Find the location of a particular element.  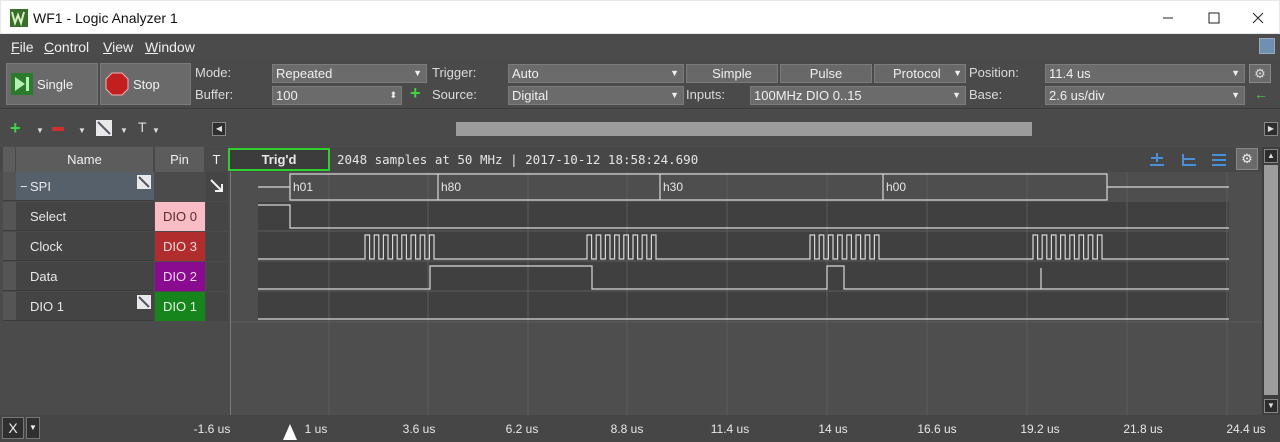

channel-pin-dio1: DIO 1 is located at coordinates (180, 306).